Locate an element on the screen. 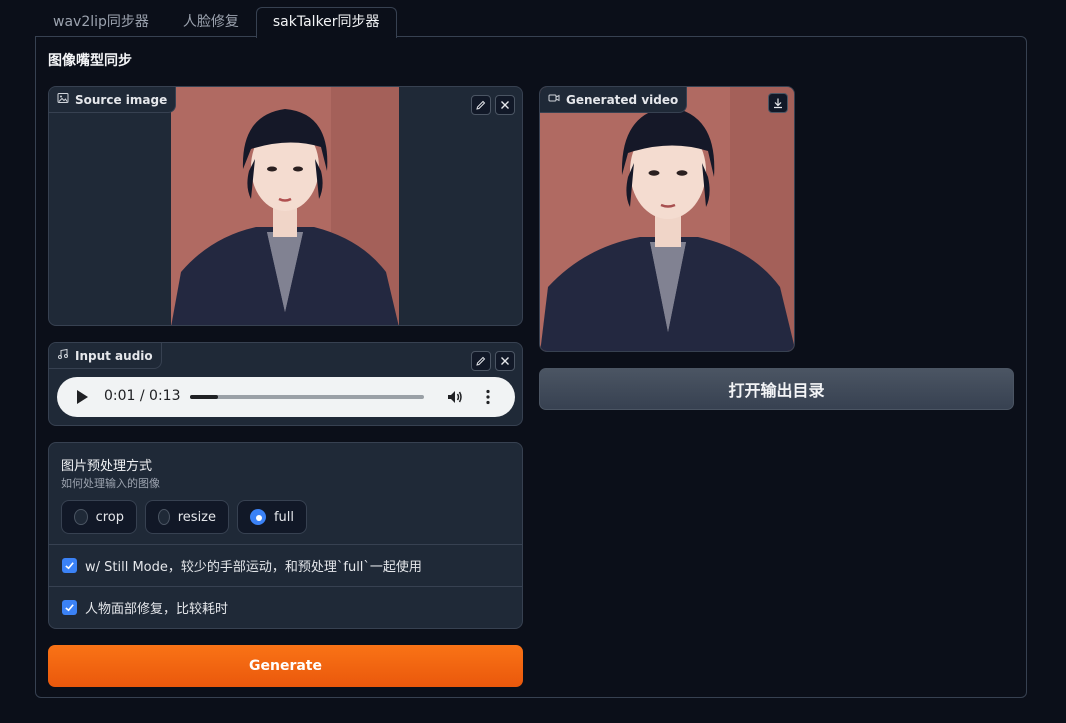 The height and width of the screenshot is (723, 1066). input-audio-label: Input audio is located at coordinates (105, 356).